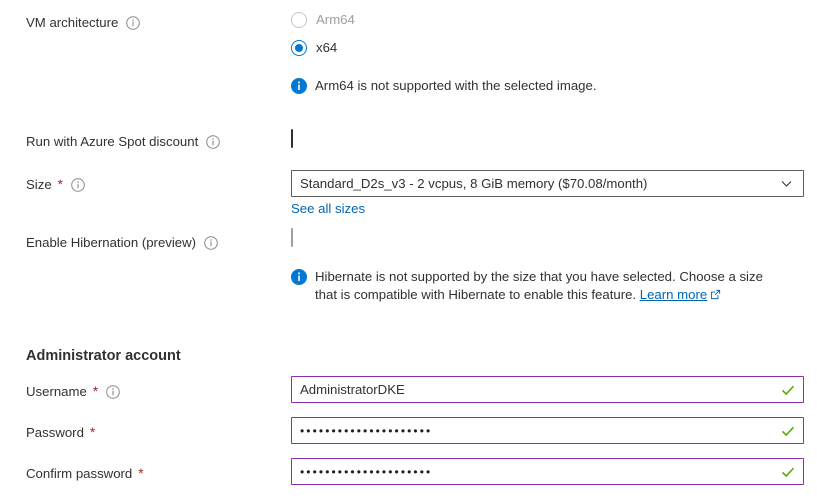 This screenshot has width=817, height=503. What do you see at coordinates (328, 208) in the screenshot?
I see `see-all-sizes-link: See all sizes` at bounding box center [328, 208].